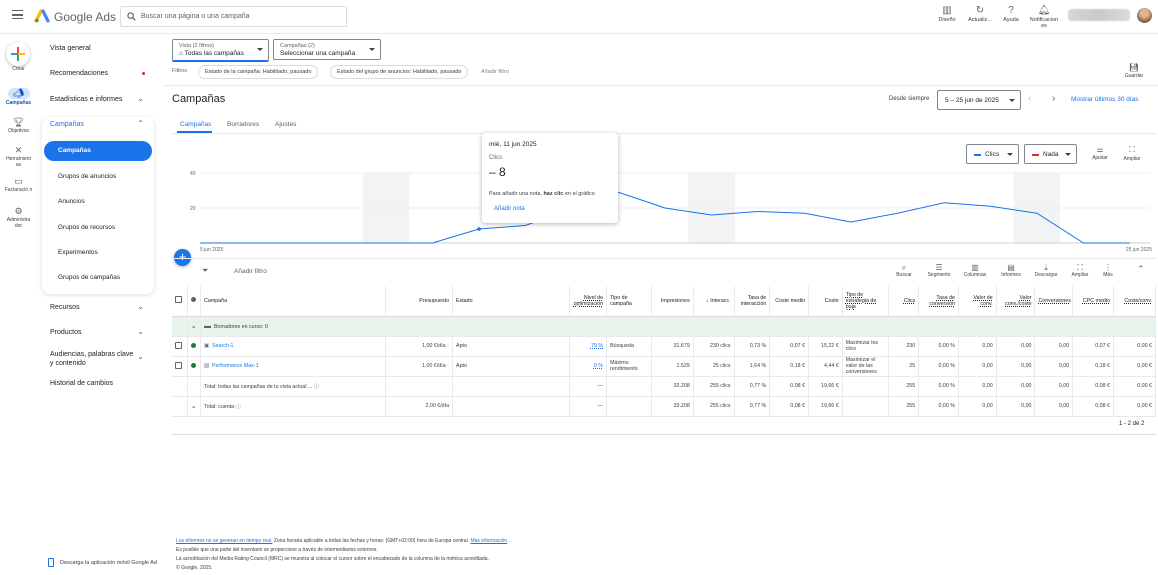 The width and height of the screenshot is (1158, 575). I want to click on nav-vista-general: Vista general, so click(70, 48).